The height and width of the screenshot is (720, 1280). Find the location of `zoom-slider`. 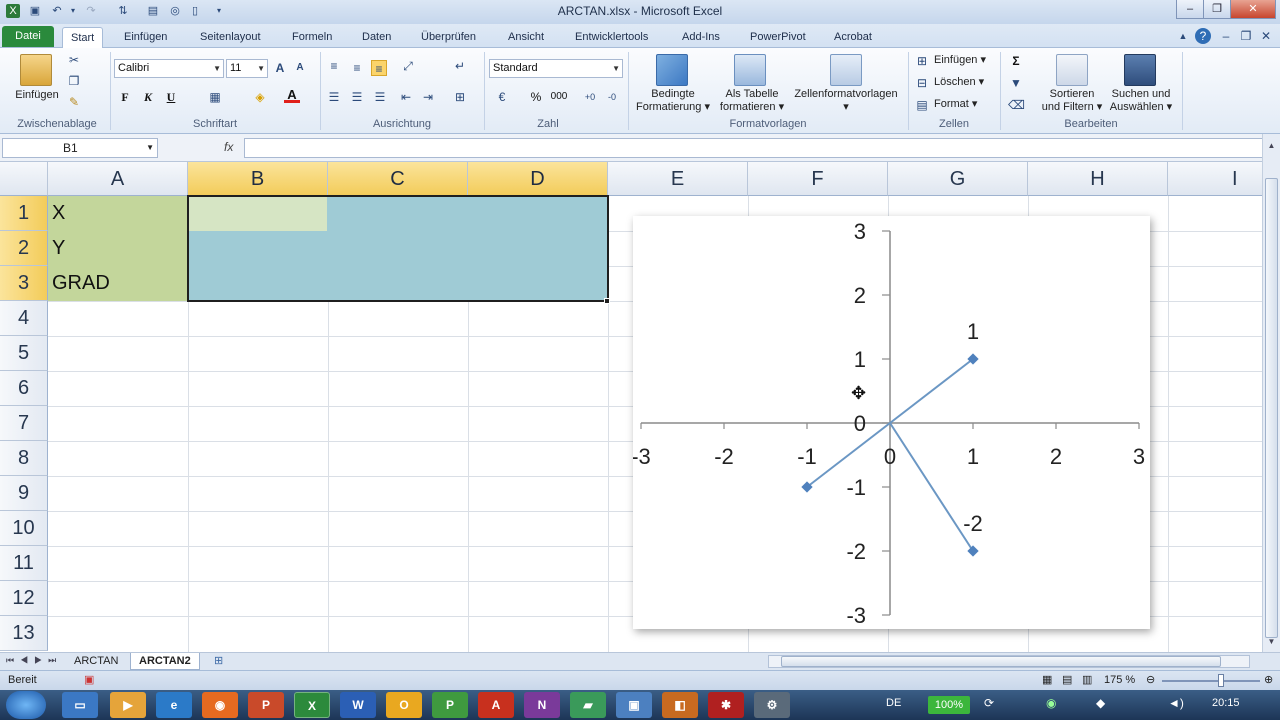

zoom-slider is located at coordinates (1211, 681).